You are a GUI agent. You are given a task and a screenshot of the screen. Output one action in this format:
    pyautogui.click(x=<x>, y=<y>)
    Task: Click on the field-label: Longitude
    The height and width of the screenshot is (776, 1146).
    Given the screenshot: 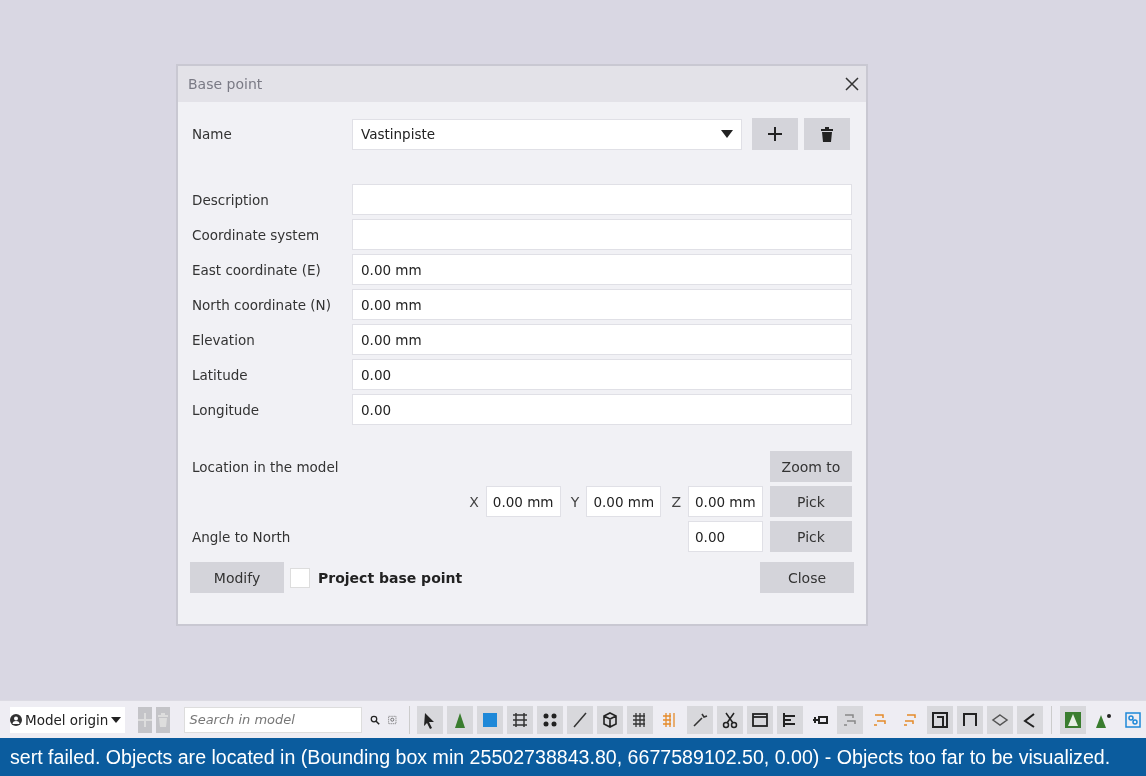 What is the action you would take?
    pyautogui.click(x=226, y=409)
    